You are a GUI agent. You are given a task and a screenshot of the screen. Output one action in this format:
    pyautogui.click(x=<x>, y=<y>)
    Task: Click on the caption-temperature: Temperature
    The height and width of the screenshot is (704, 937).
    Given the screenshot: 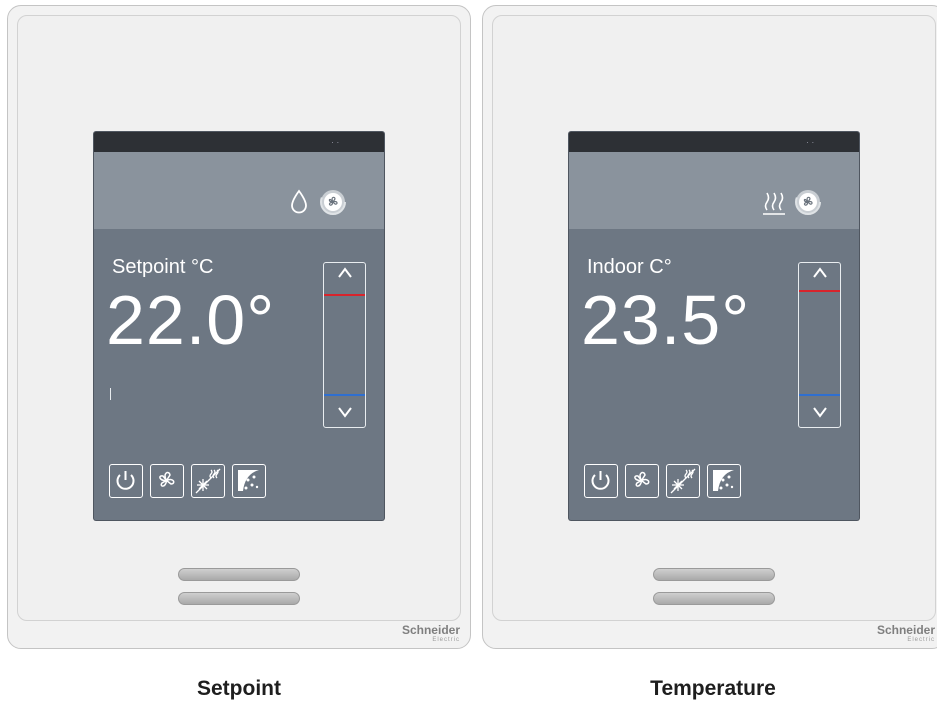 What is the action you would take?
    pyautogui.click(x=713, y=688)
    